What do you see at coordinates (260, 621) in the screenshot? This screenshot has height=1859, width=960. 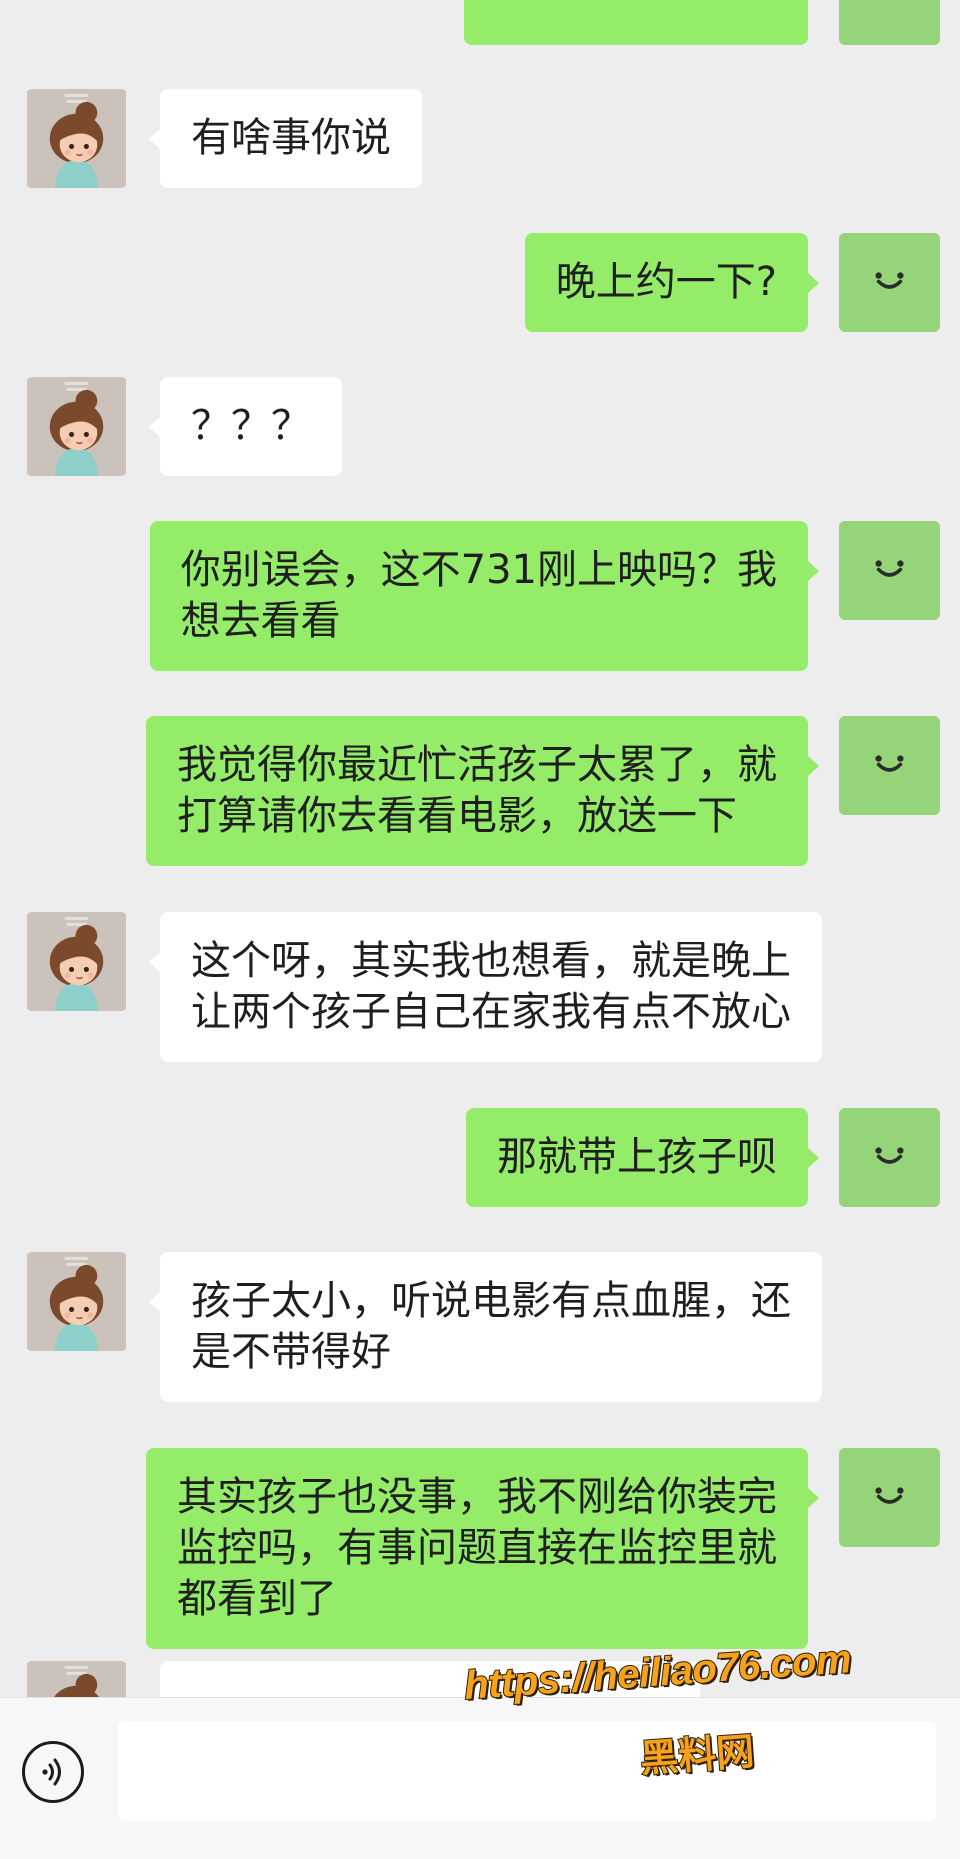 I see `message-text-line: 想去看看` at bounding box center [260, 621].